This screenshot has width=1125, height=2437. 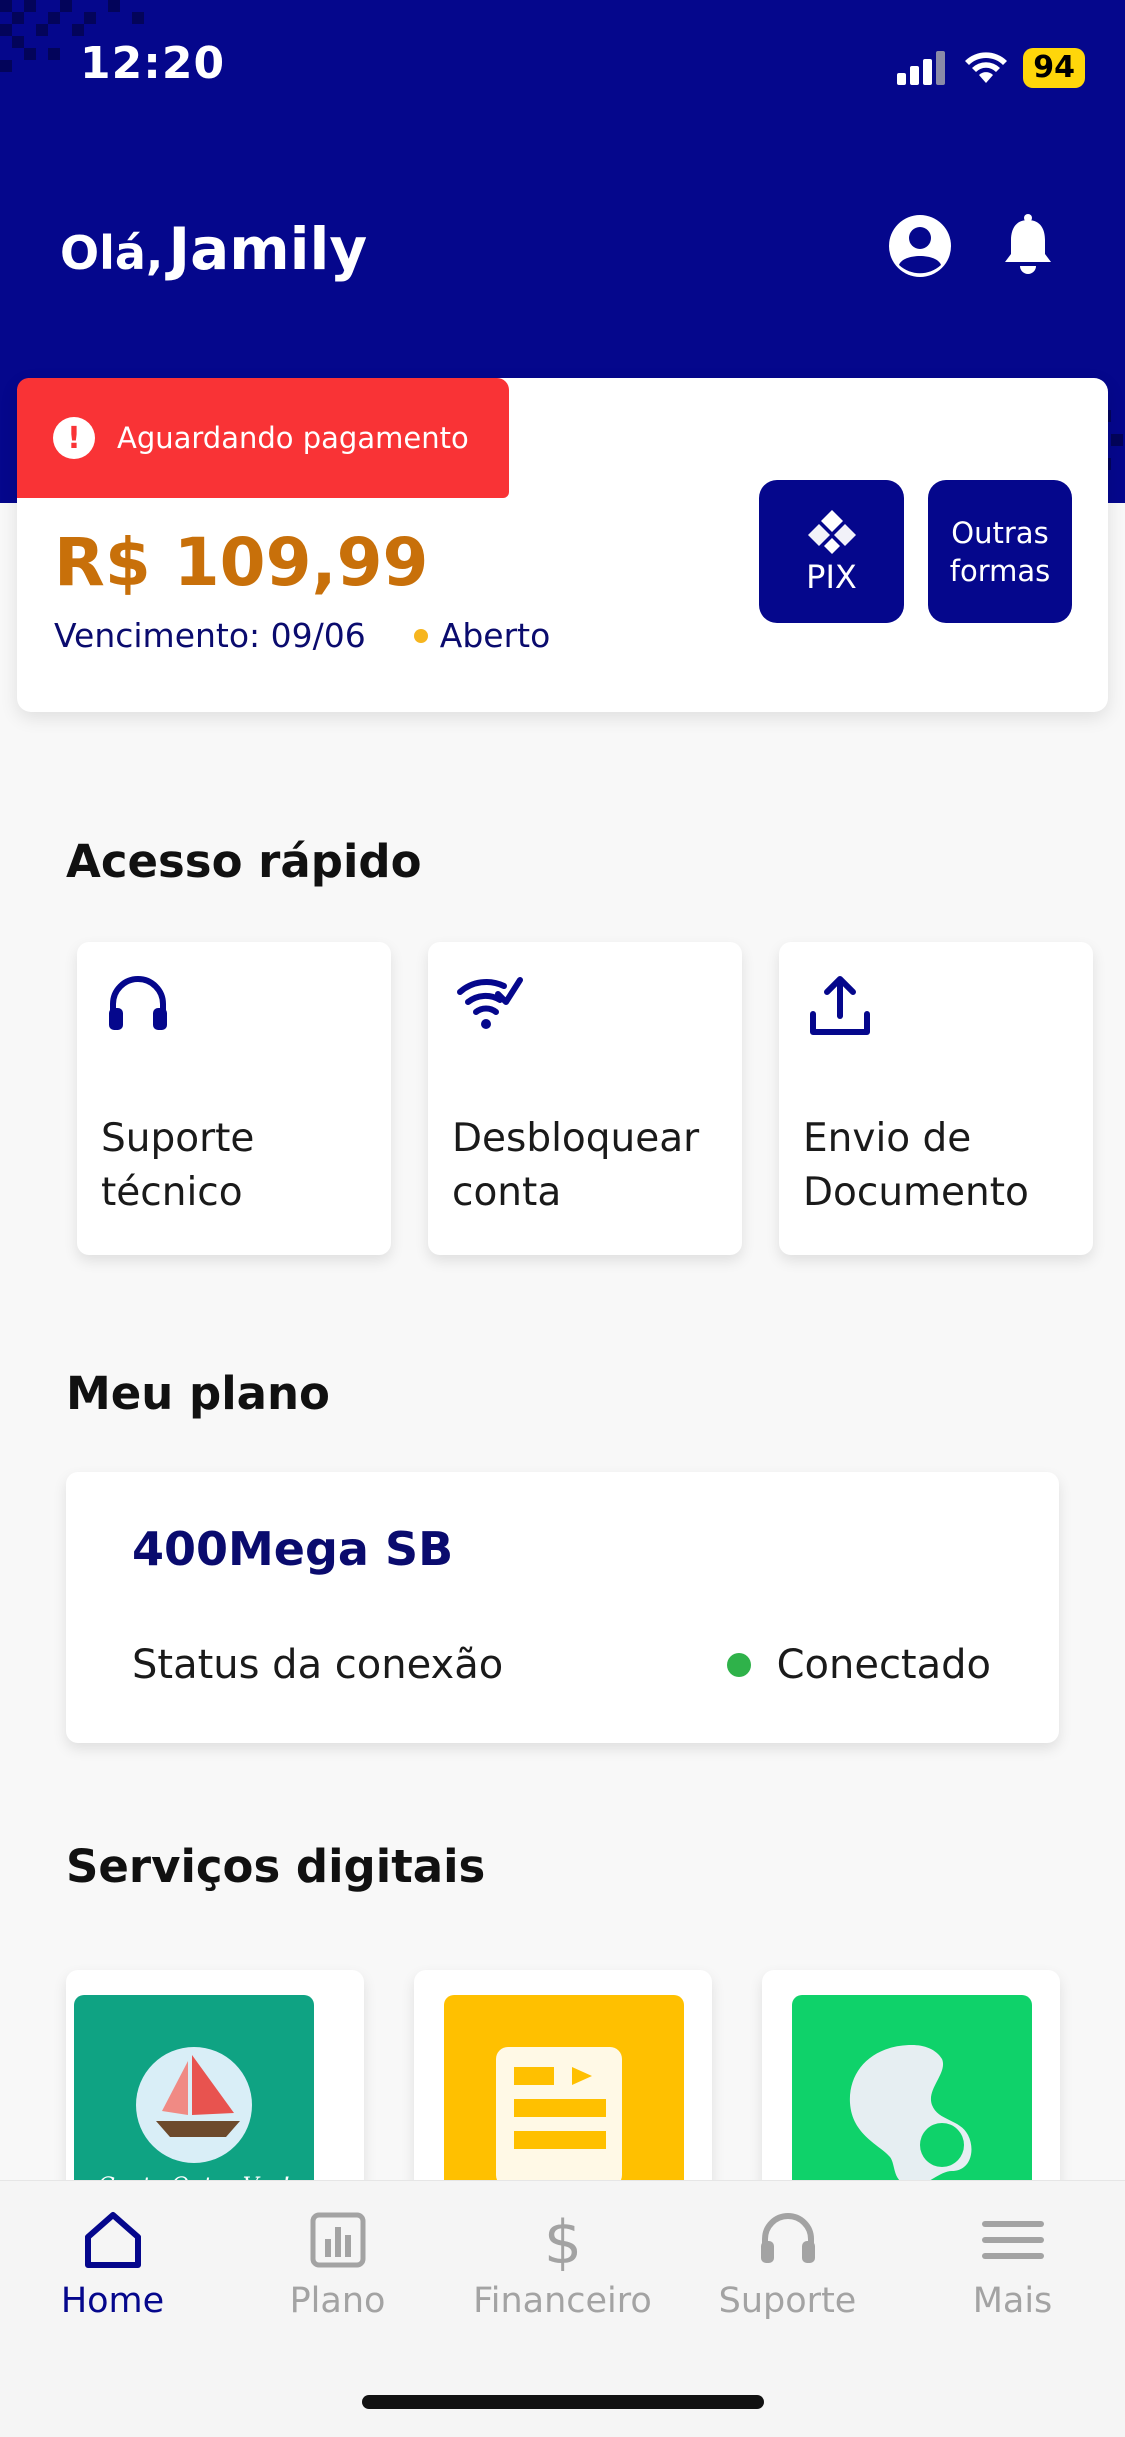 What do you see at coordinates (112, 2301) in the screenshot?
I see `nav-label-home: Home` at bounding box center [112, 2301].